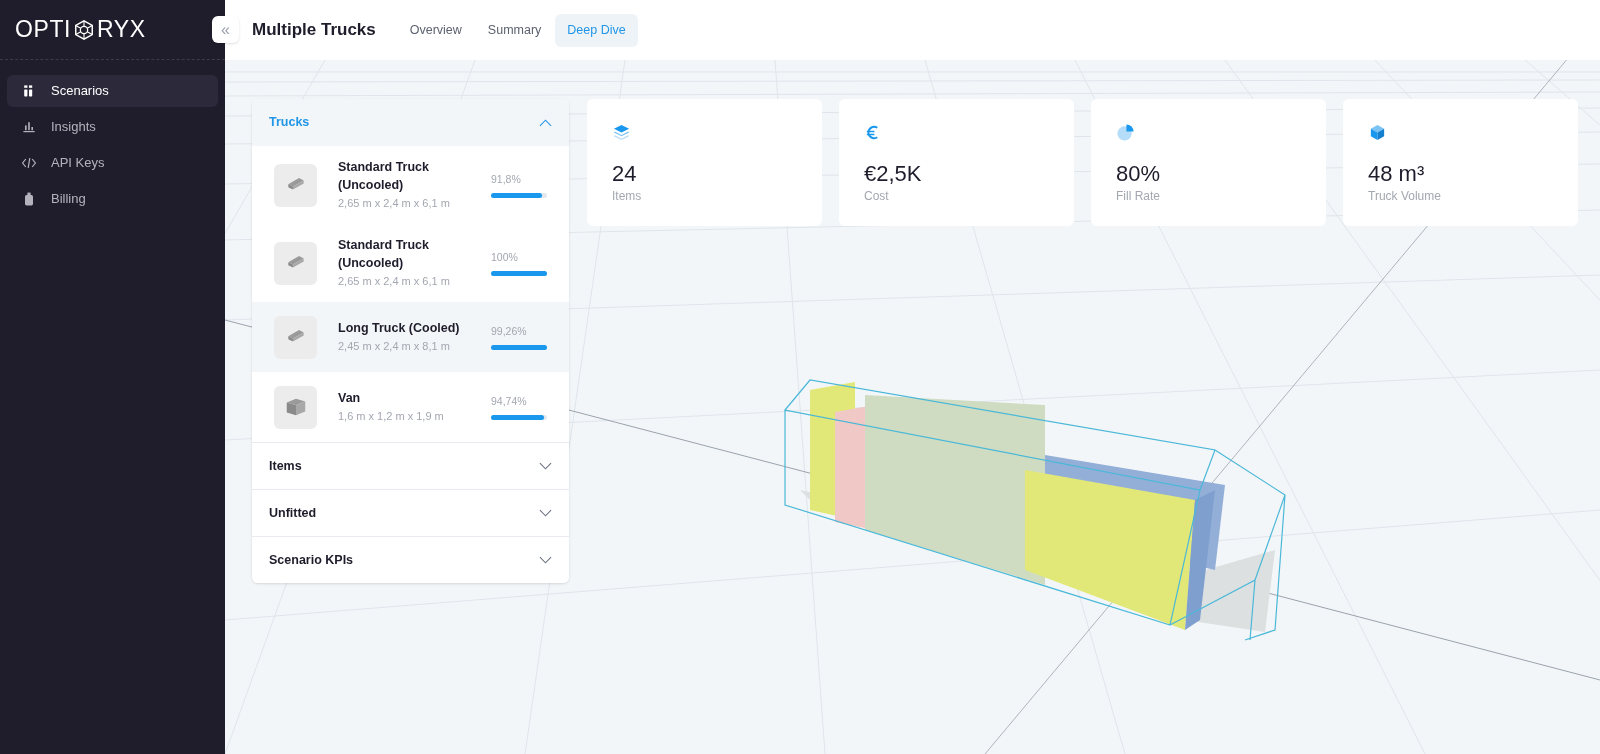  What do you see at coordinates (43, 30) in the screenshot?
I see `logo-text: OPTI` at bounding box center [43, 30].